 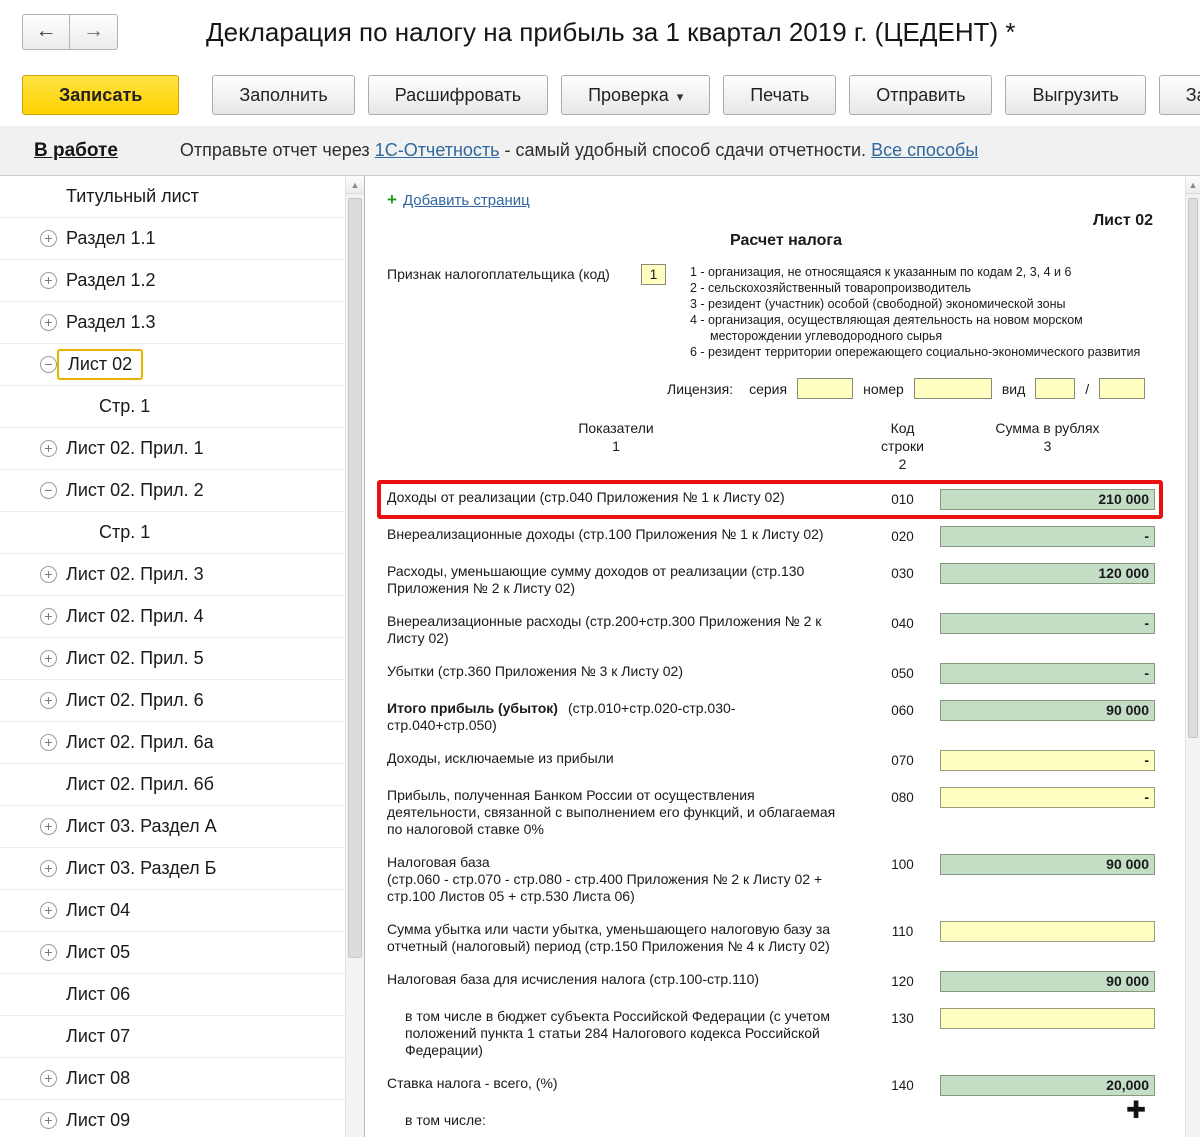 What do you see at coordinates (1087, 388) in the screenshot?
I see `license-slash: /` at bounding box center [1087, 388].